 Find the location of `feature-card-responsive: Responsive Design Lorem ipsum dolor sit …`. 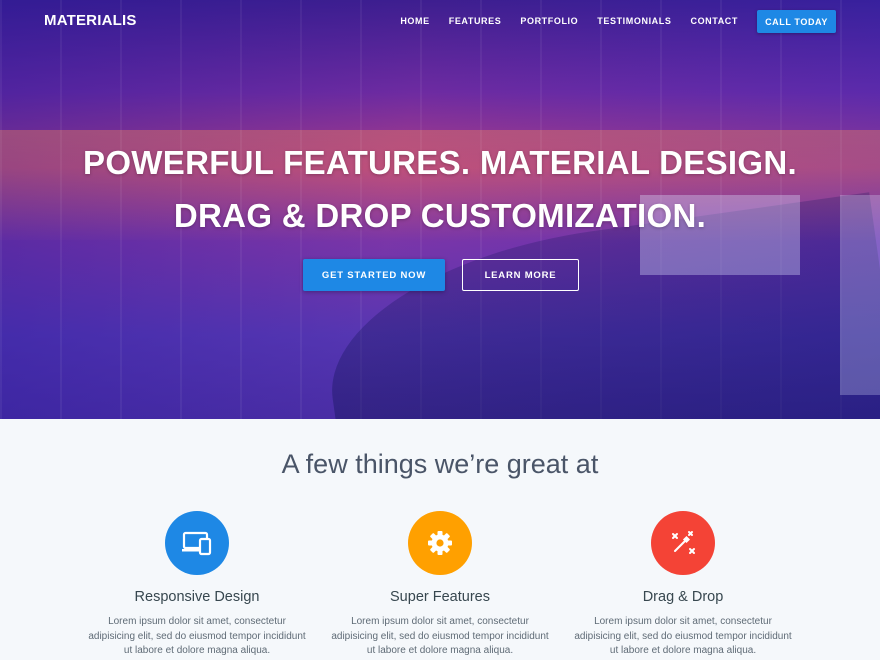

feature-card-responsive: Responsive Design Lorem ipsum dolor sit … is located at coordinates (197, 585).